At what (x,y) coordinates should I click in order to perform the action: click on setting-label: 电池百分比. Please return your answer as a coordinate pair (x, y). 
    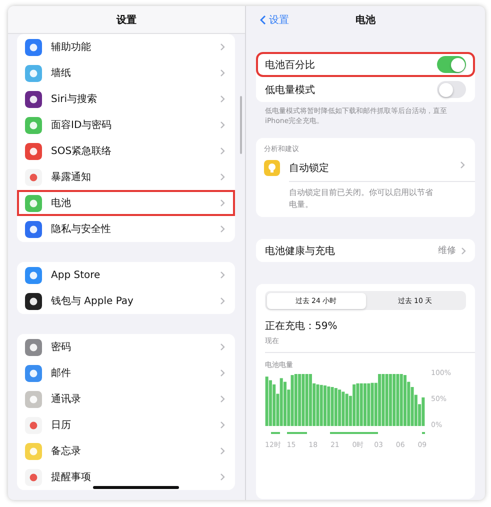
    Looking at the image, I should click on (290, 65).